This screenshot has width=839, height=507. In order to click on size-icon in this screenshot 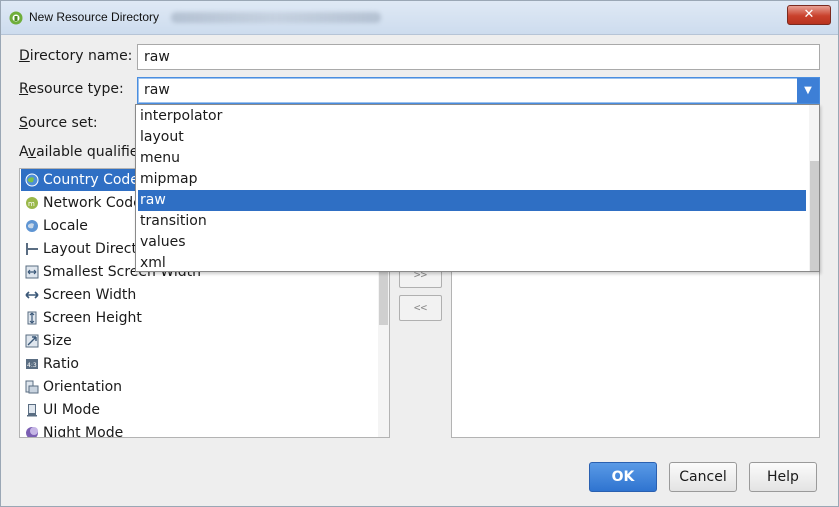, I will do `click(32, 341)`.